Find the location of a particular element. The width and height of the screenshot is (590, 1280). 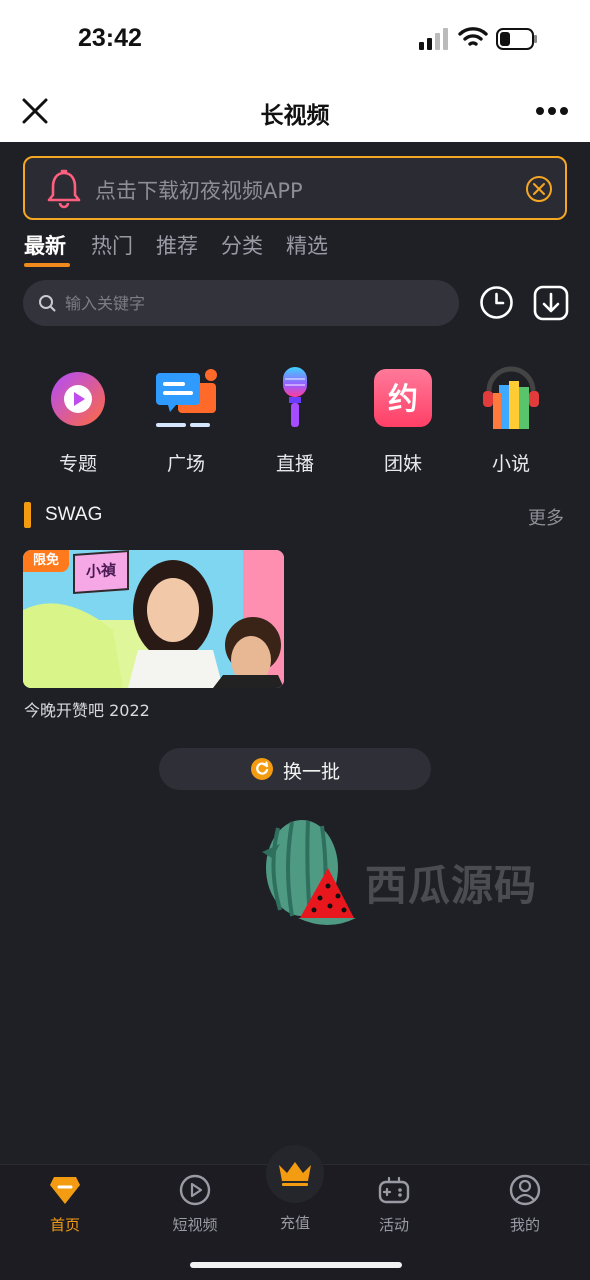

bottom-nav-home: 首页 is located at coordinates (65, 1204).